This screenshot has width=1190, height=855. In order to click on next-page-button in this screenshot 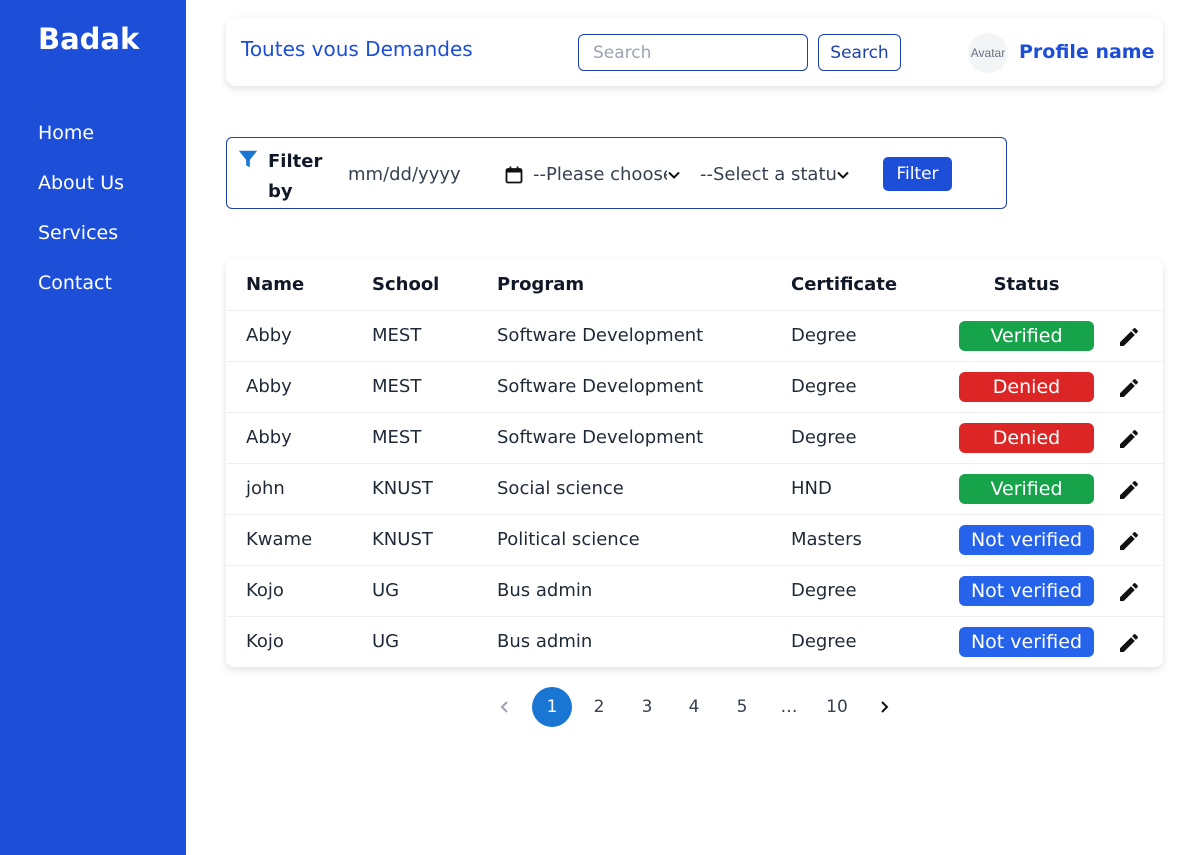, I will do `click(884, 707)`.